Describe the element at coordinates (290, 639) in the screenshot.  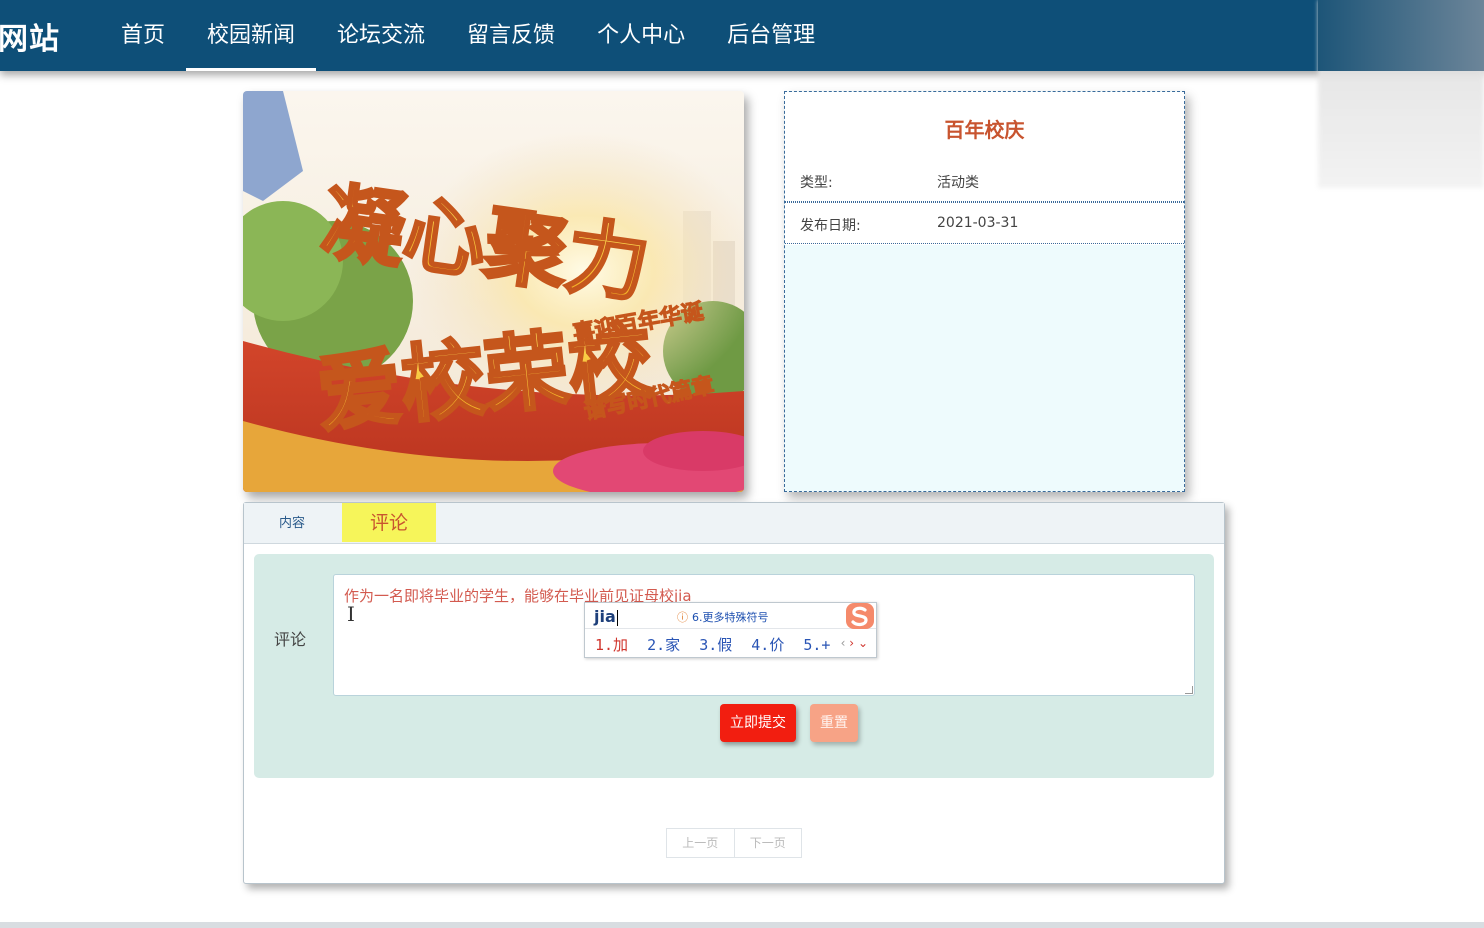
I see `comment-label: 评论` at that location.